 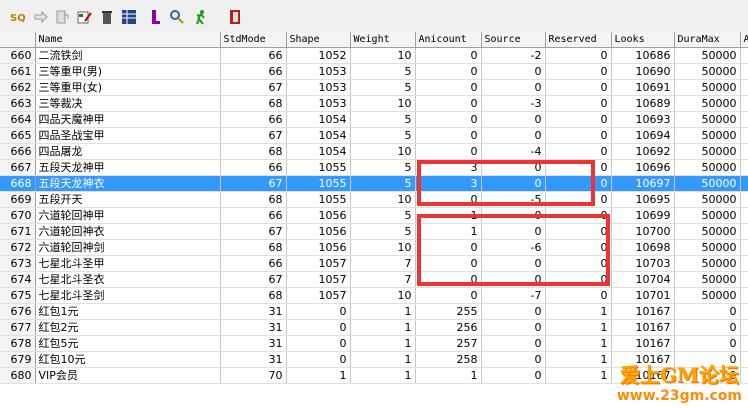 I want to click on sql-query-icon: SQ, so click(x=18, y=17).